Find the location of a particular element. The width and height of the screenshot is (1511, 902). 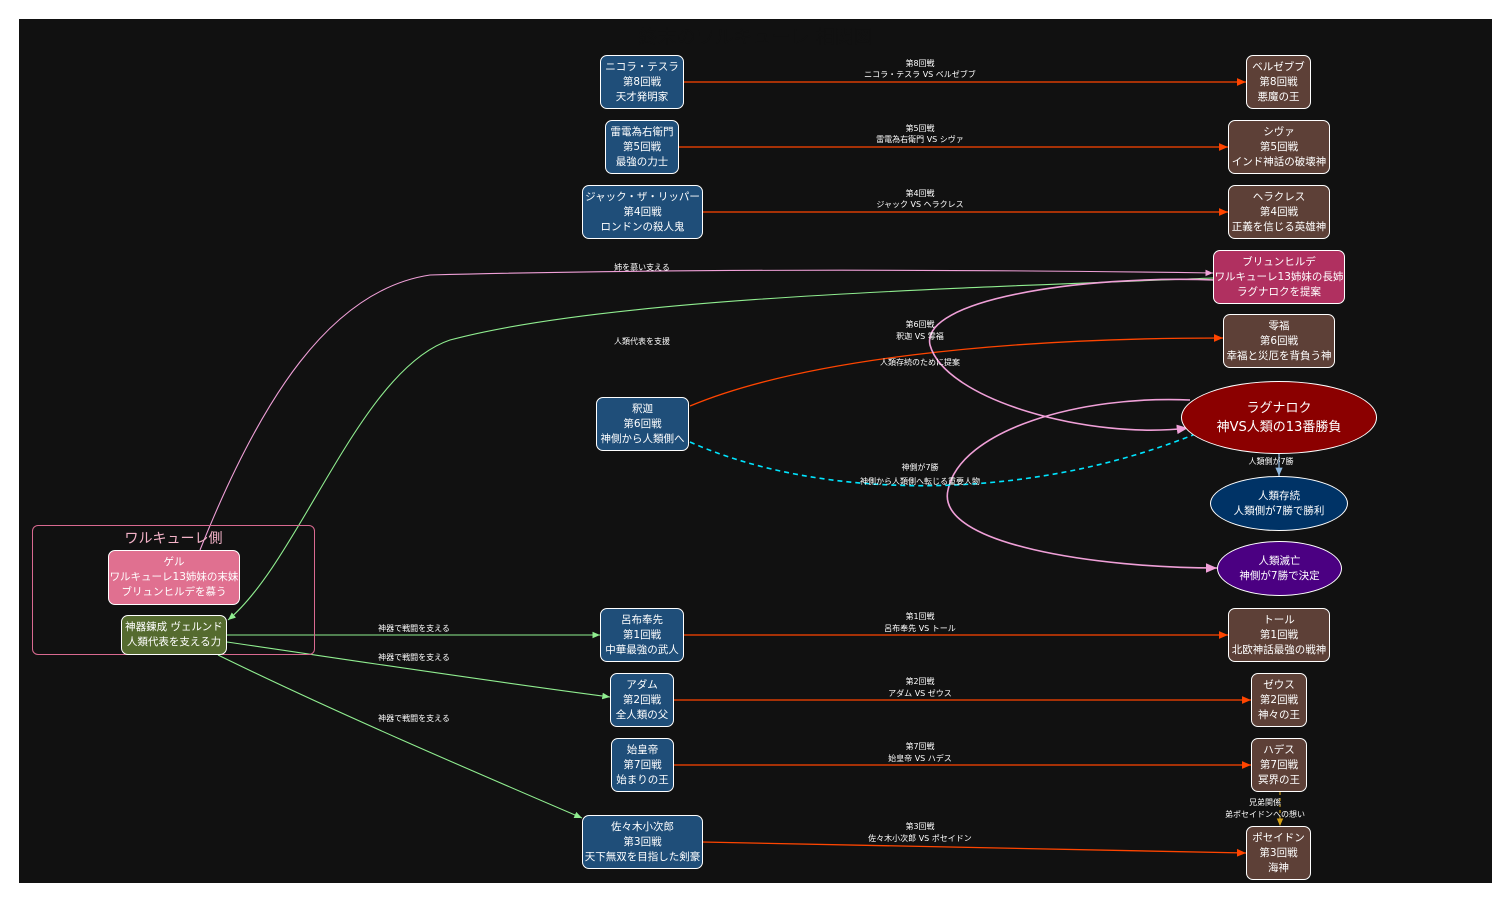

node-humanity-survival: 人類存続 人類側が7勝で勝利 is located at coordinates (1279, 503).